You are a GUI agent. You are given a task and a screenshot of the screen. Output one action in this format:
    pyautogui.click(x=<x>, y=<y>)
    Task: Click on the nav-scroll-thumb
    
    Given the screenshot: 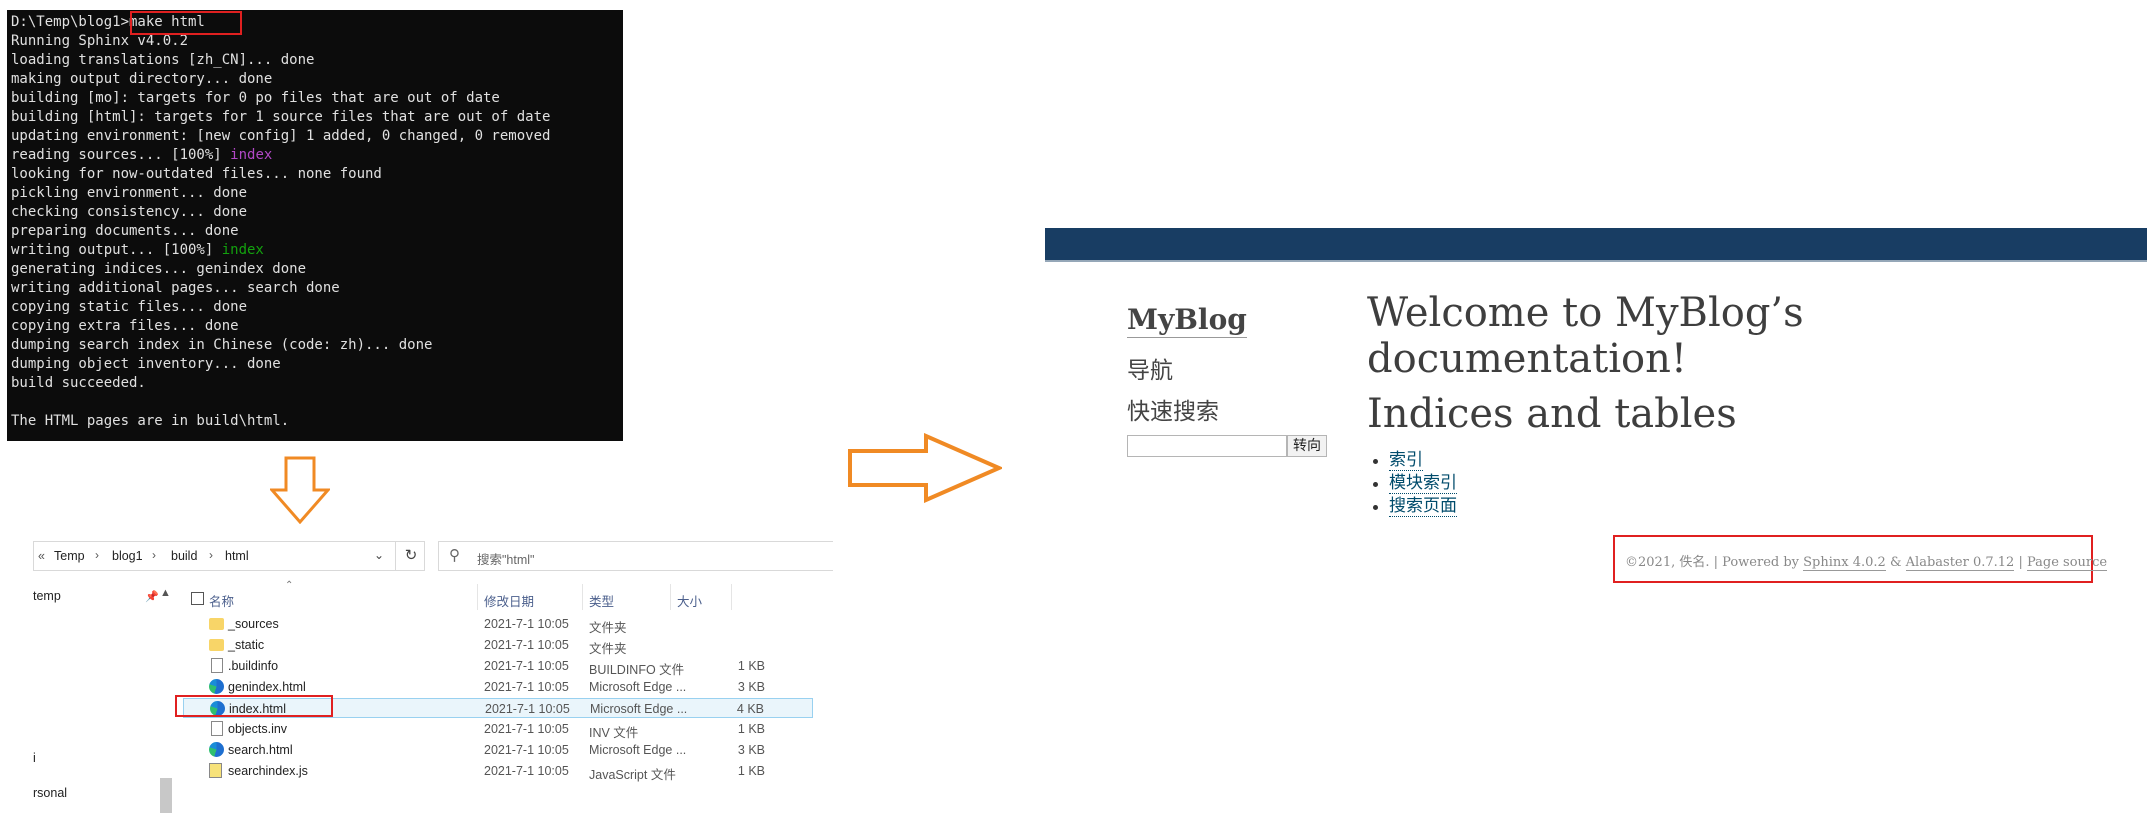 What is the action you would take?
    pyautogui.click(x=166, y=795)
    